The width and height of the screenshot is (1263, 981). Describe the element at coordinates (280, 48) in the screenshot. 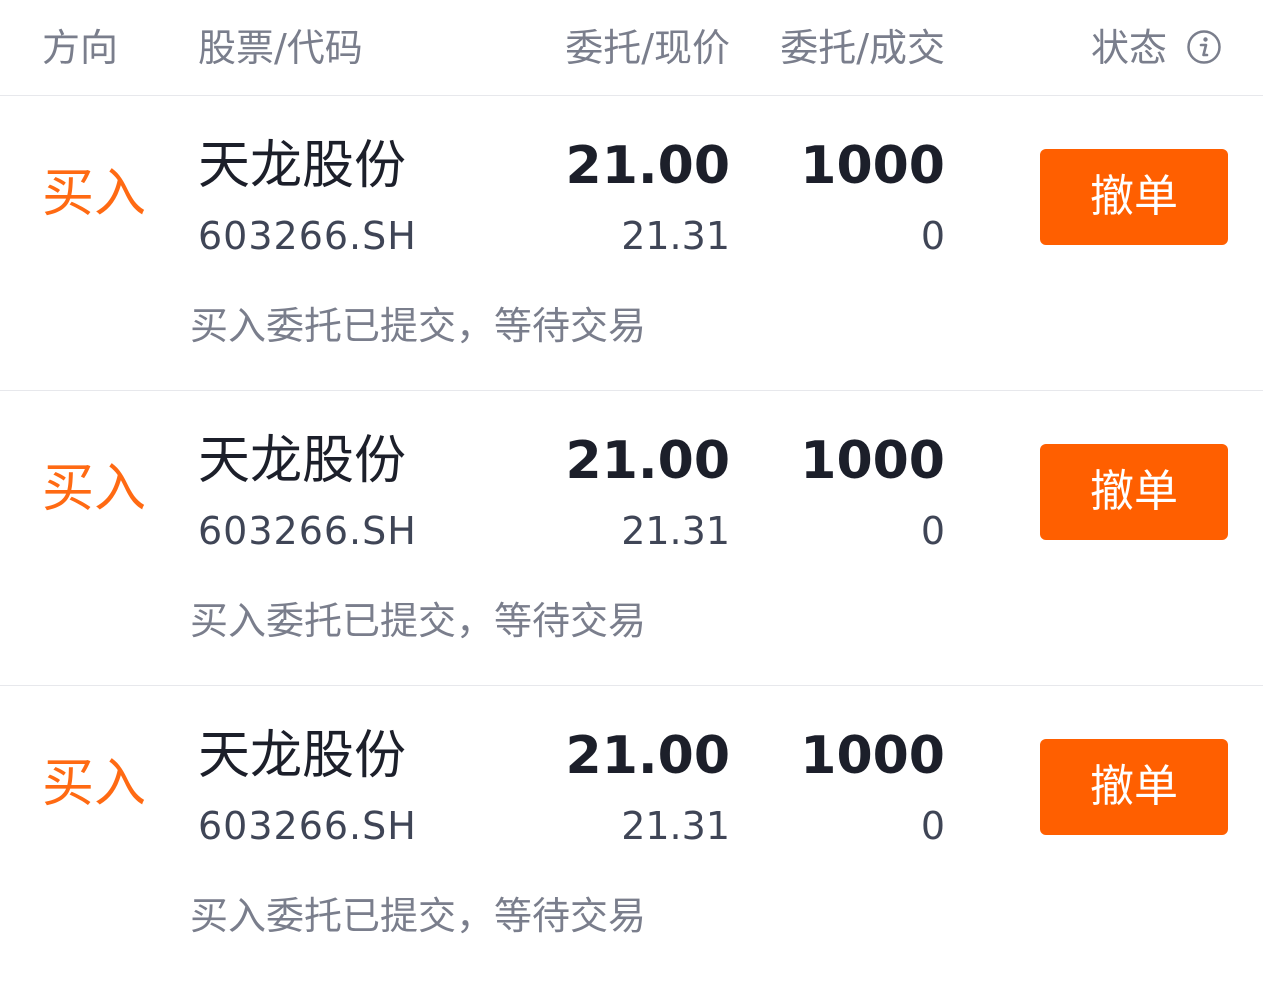

I see `header-stock-code: 股票/代码` at that location.